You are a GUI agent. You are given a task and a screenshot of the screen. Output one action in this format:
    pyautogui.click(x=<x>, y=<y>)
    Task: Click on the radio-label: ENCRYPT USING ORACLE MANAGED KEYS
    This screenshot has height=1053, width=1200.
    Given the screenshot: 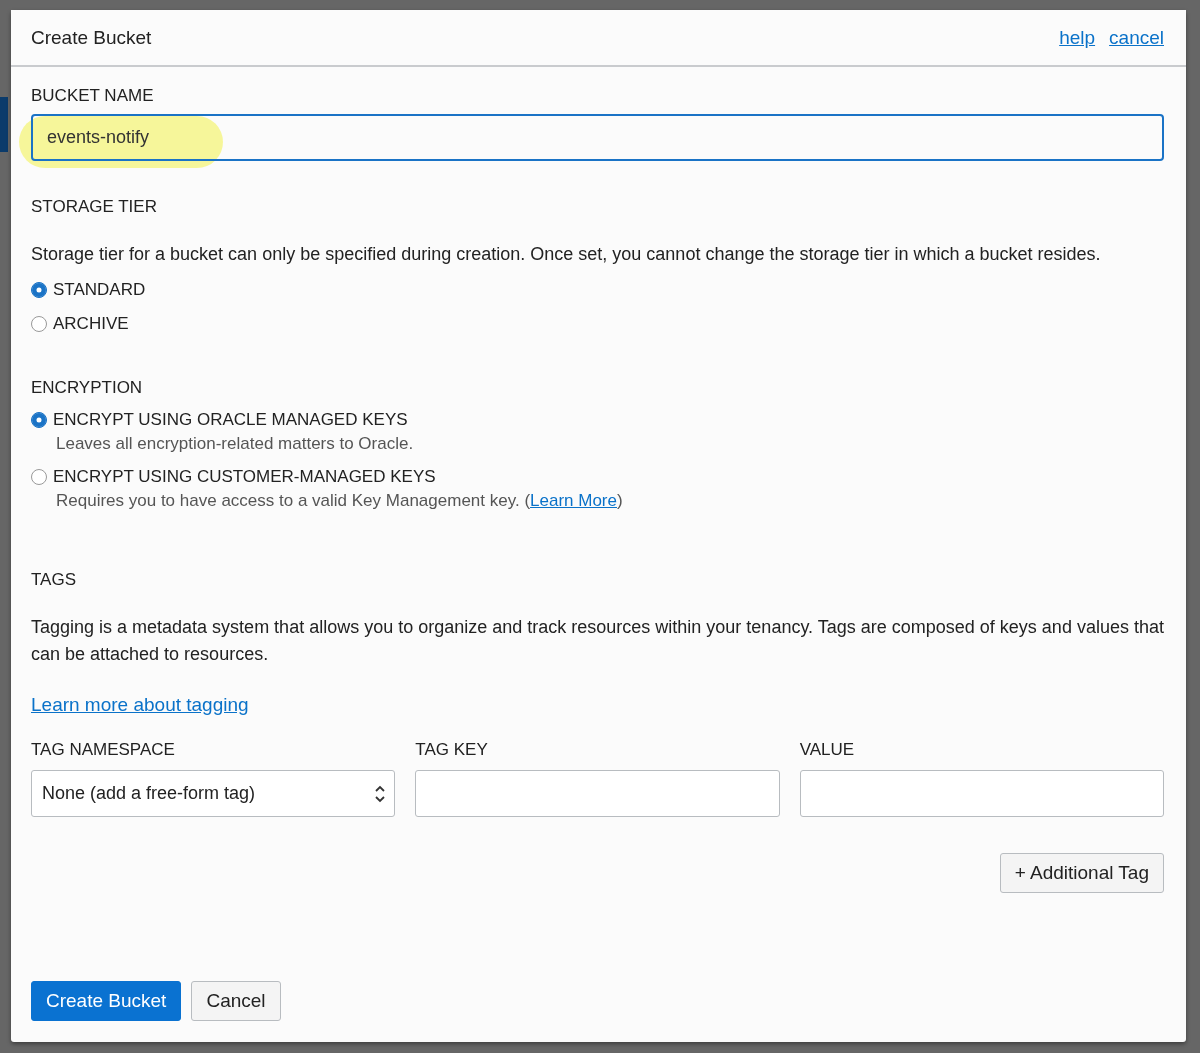 What is the action you would take?
    pyautogui.click(x=230, y=420)
    